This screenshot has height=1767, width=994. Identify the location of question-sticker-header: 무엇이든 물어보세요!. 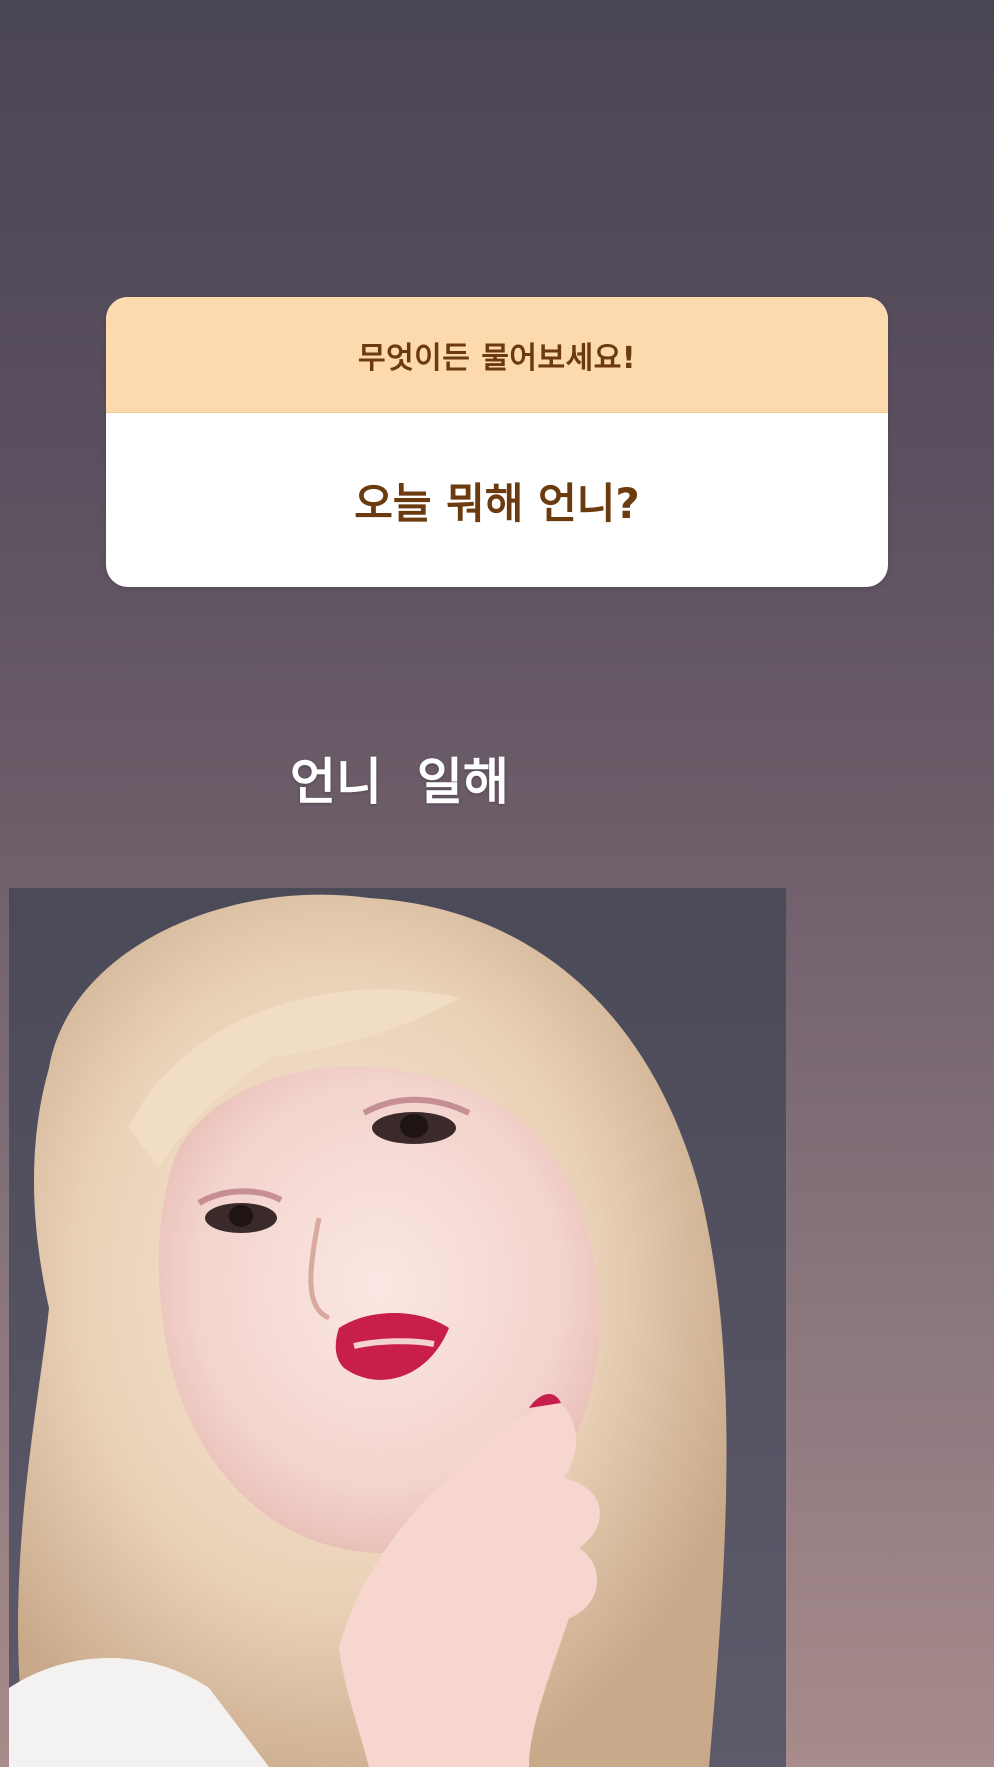
(497, 355).